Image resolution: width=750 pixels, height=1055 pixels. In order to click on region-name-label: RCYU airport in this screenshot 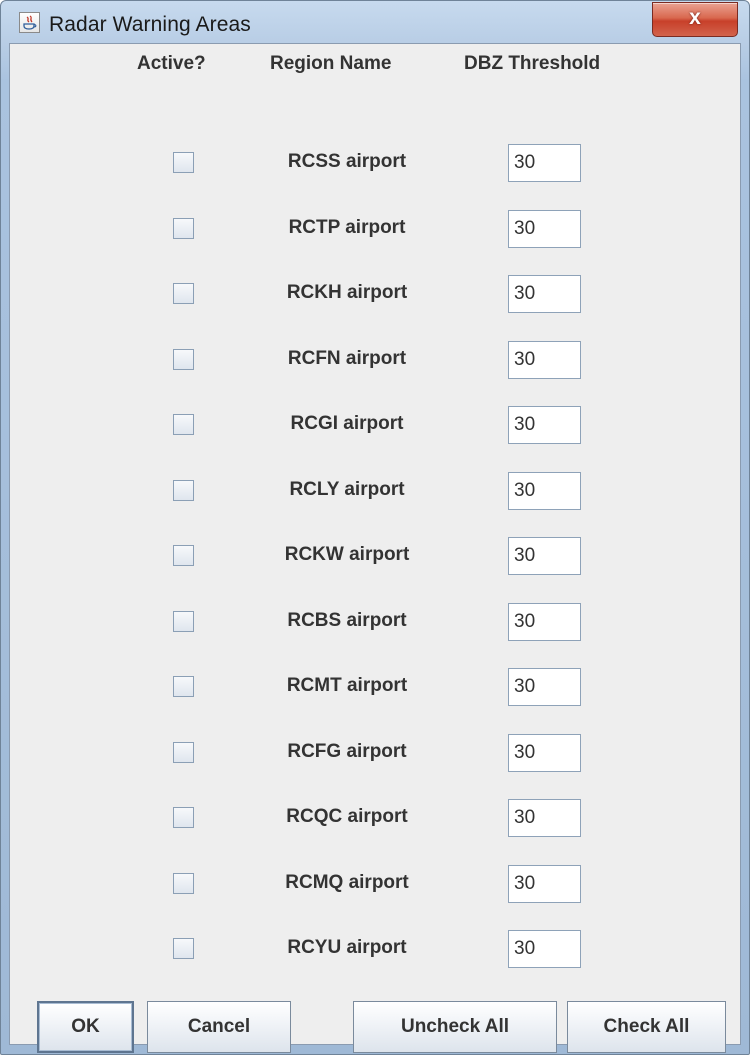, I will do `click(347, 947)`.